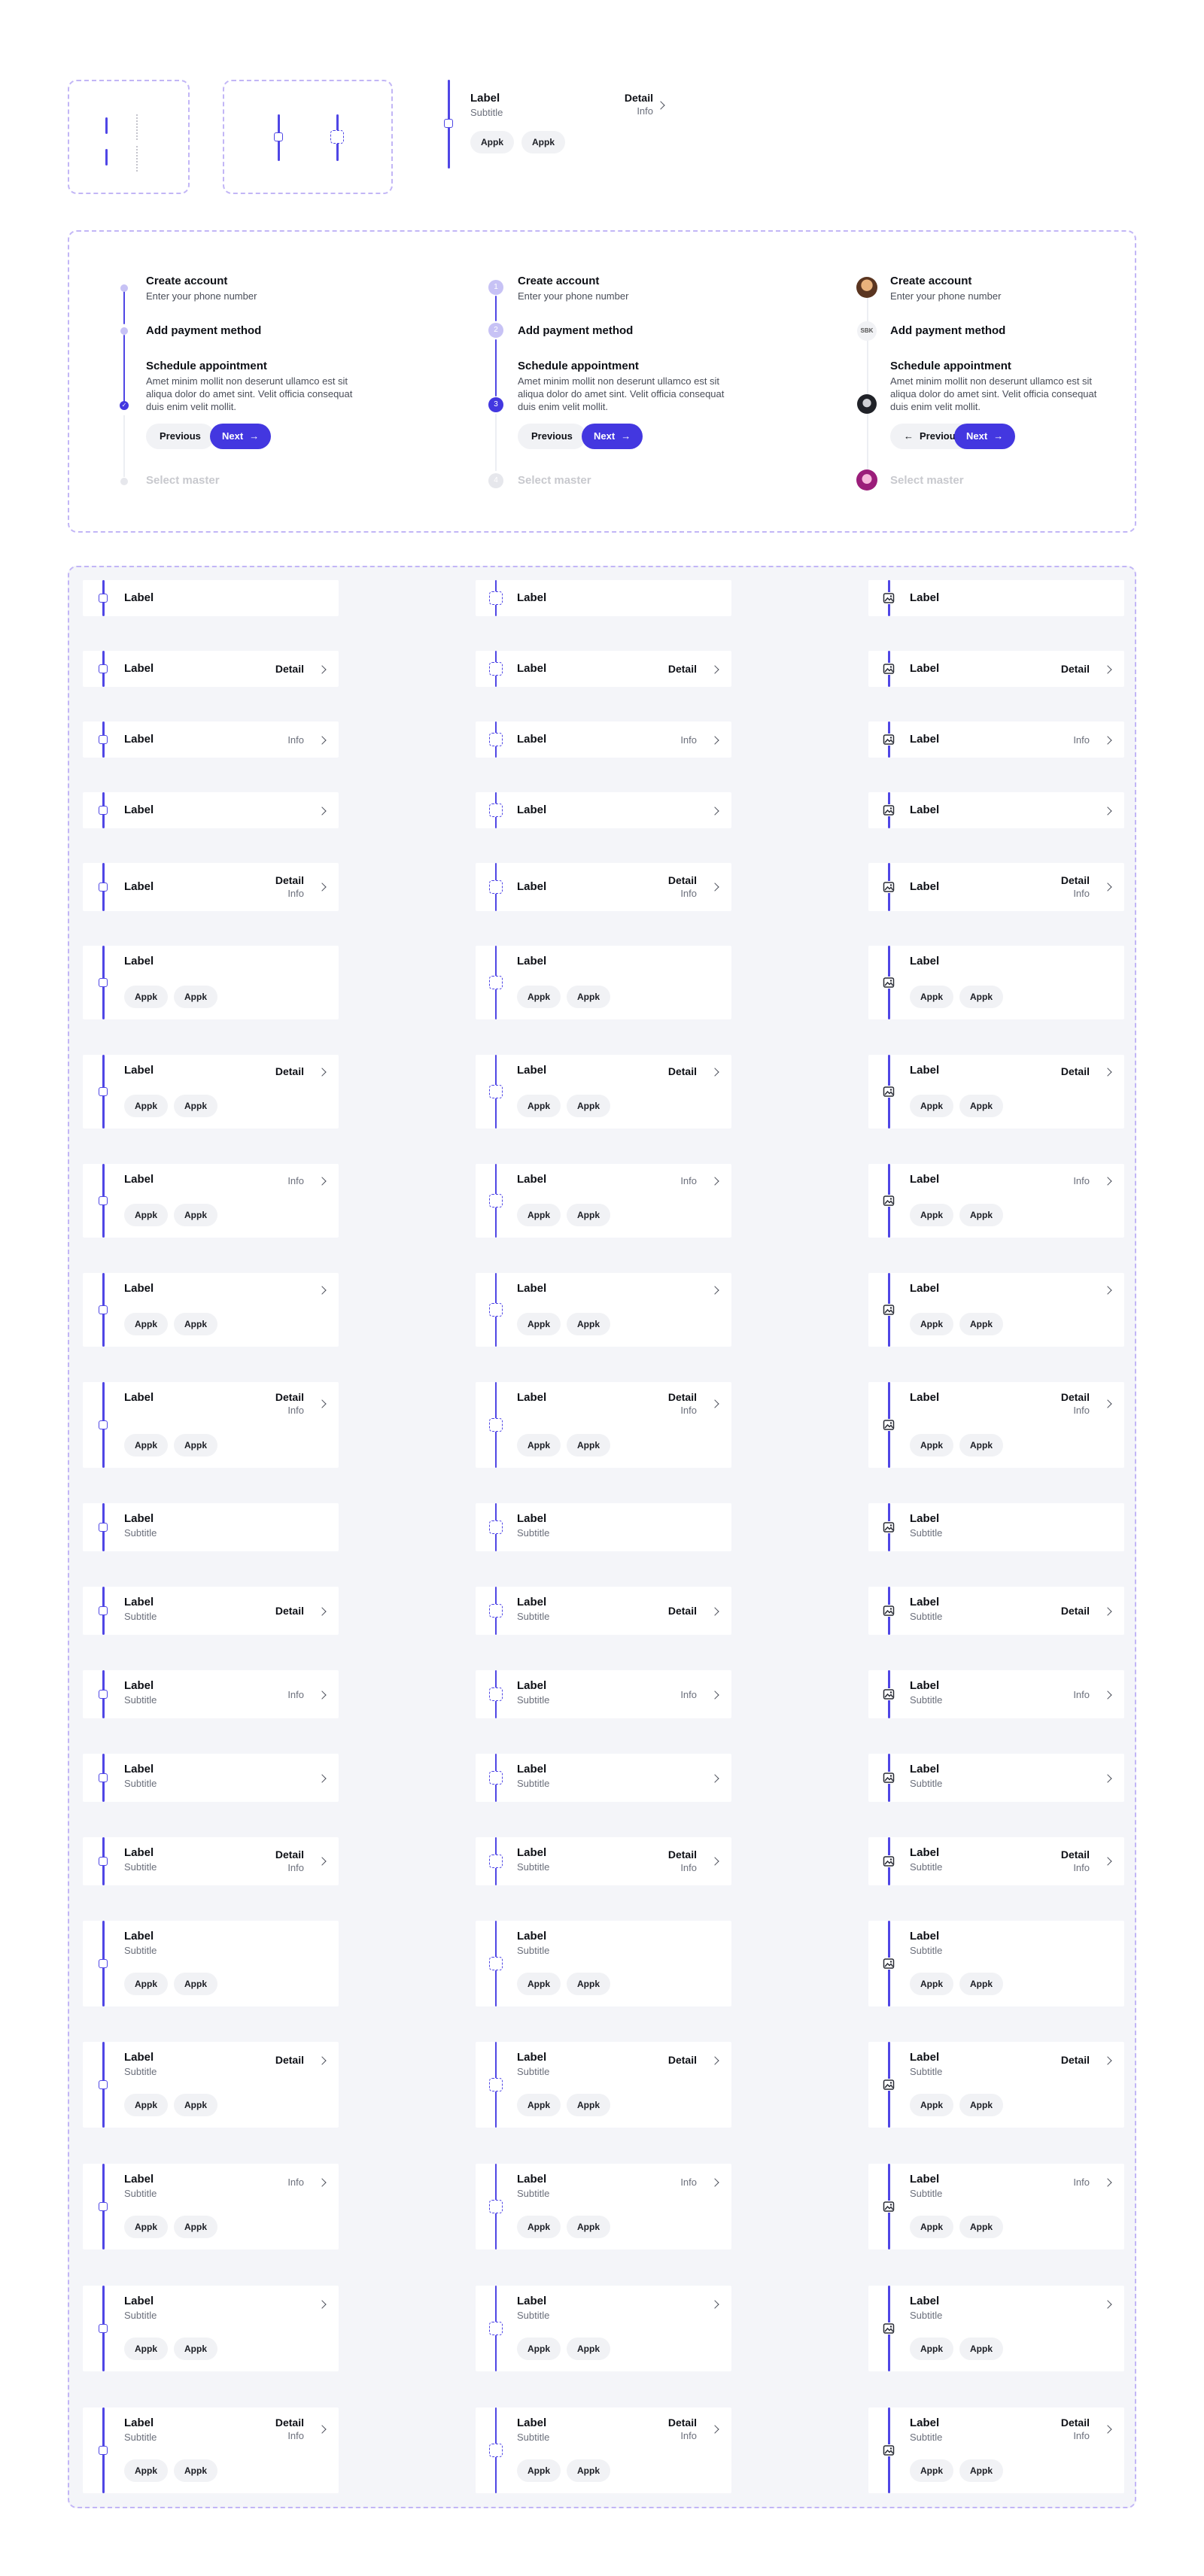  I want to click on list-item: Label Subtitle Detail Info, so click(996, 1861).